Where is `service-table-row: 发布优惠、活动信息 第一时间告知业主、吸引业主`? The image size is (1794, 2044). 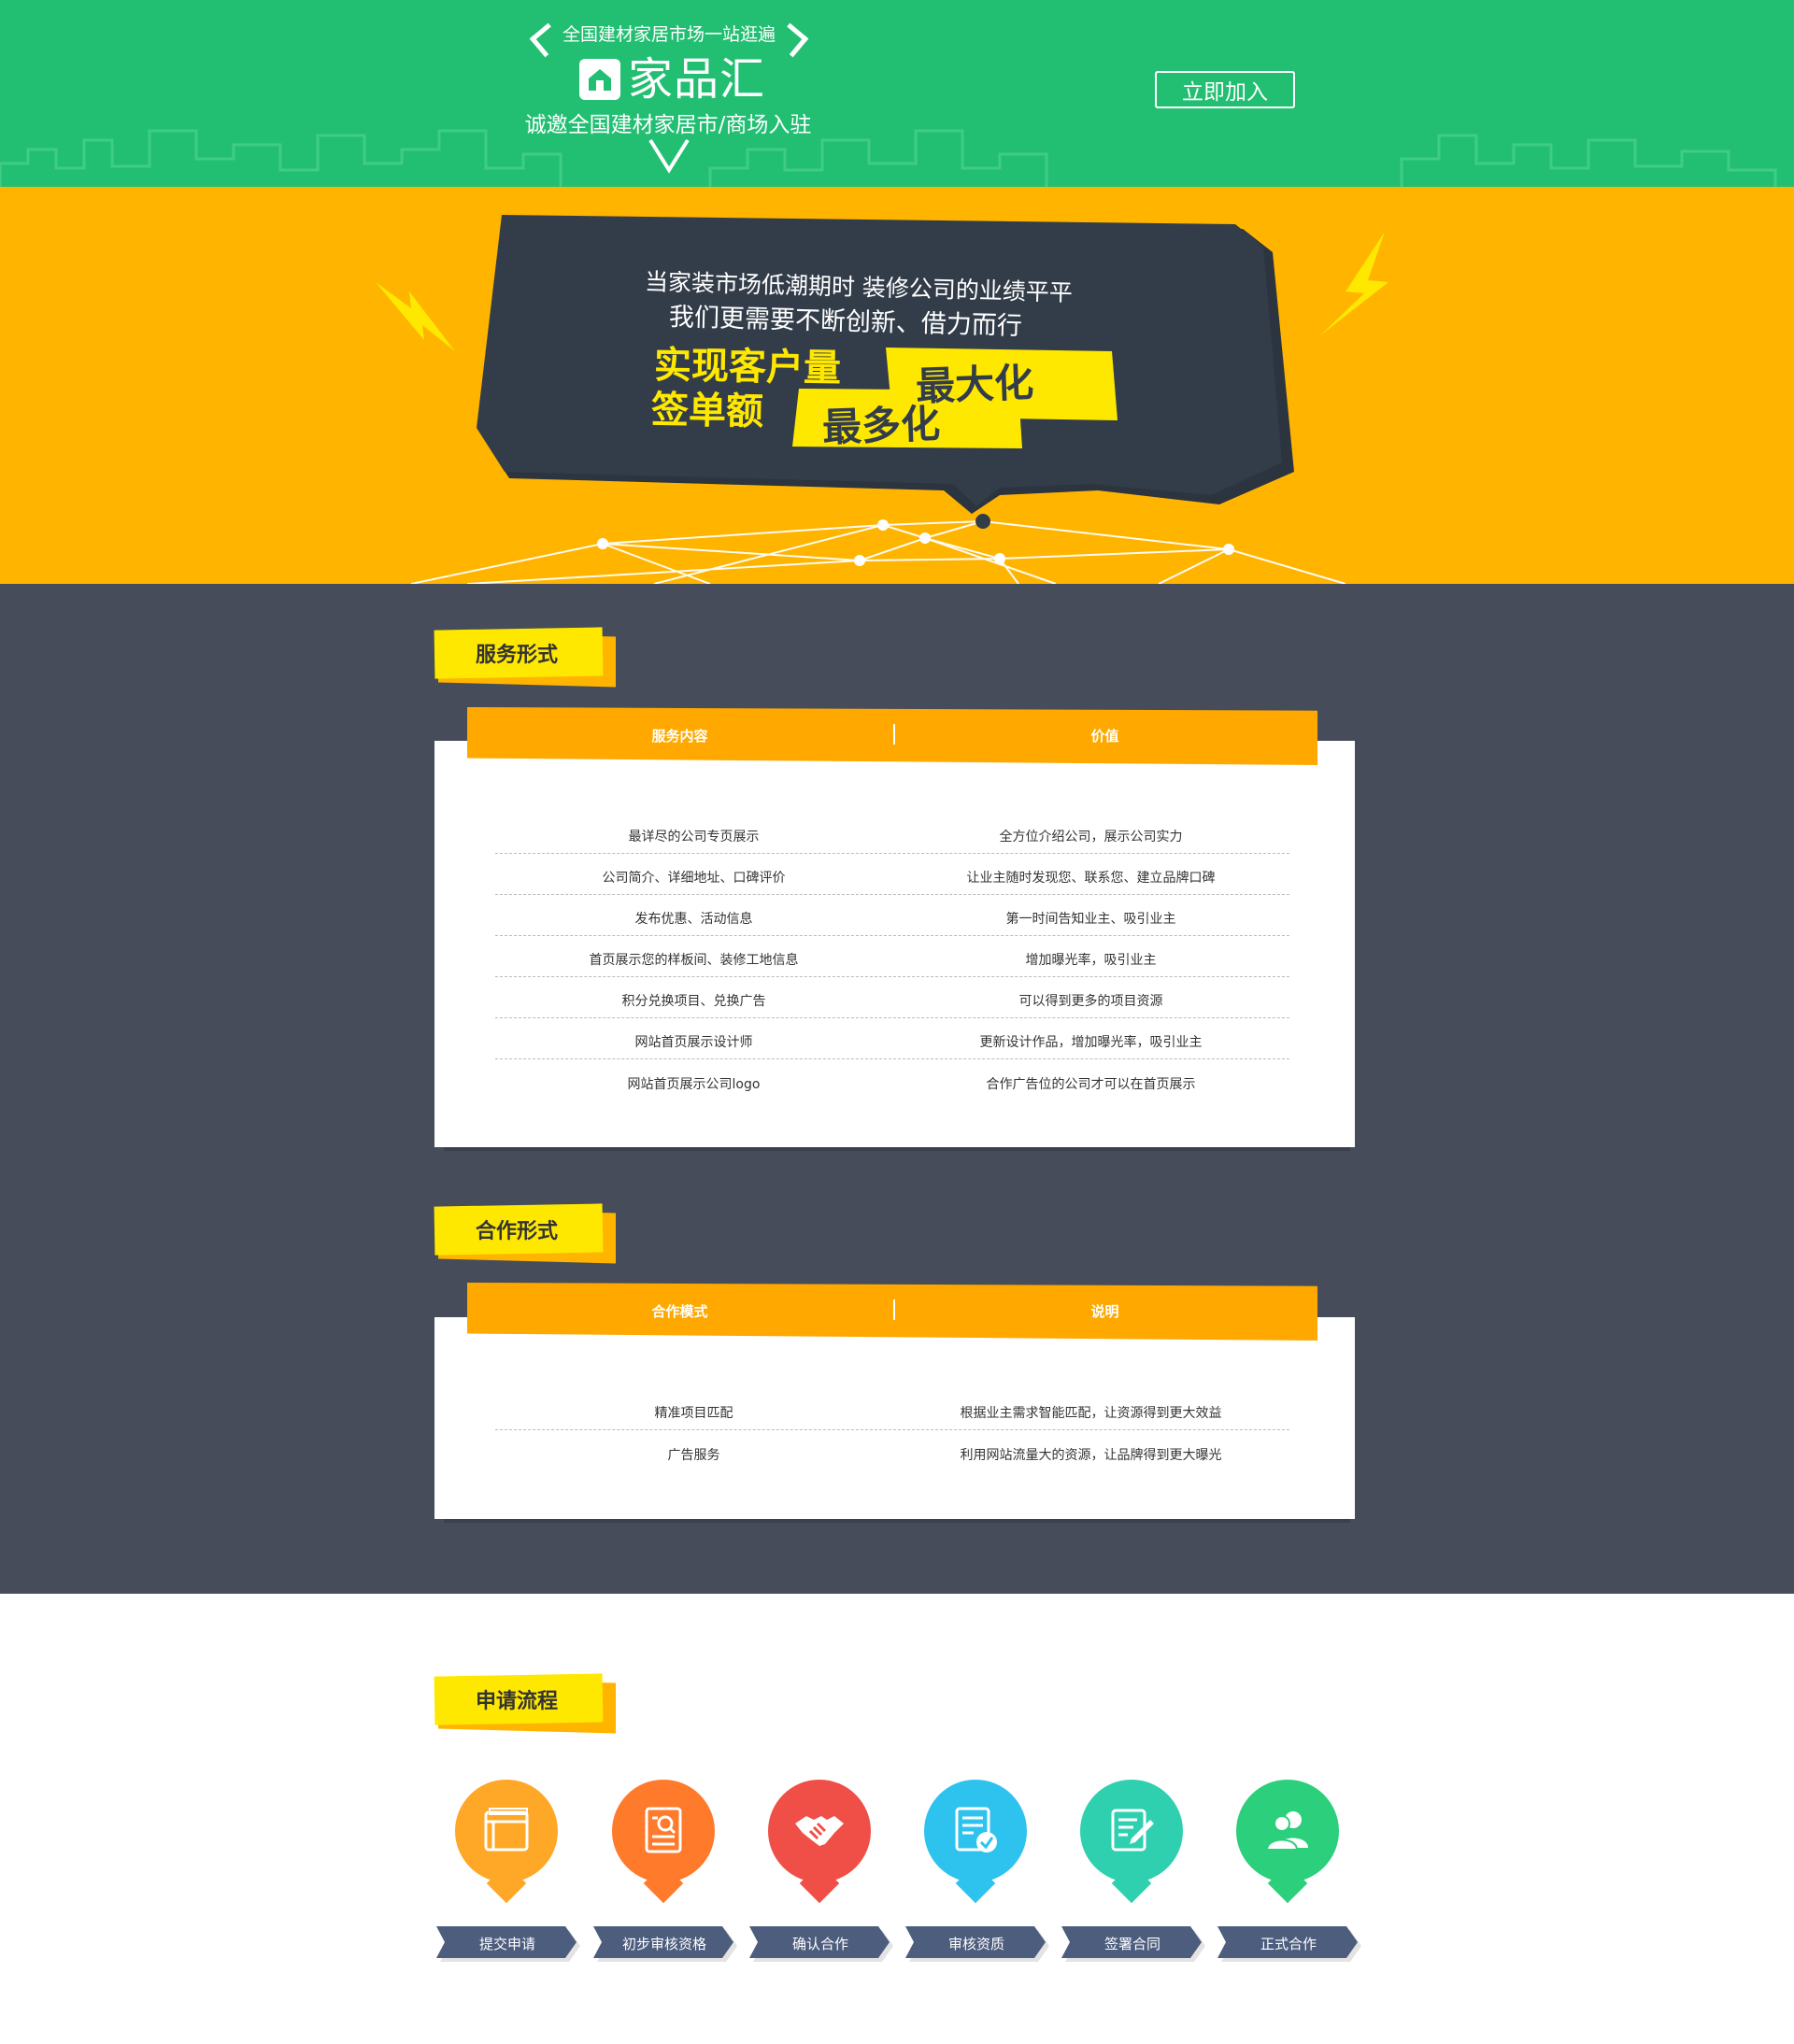 service-table-row: 发布优惠、活动信息 第一时间告知业主、吸引业主 is located at coordinates (892, 916).